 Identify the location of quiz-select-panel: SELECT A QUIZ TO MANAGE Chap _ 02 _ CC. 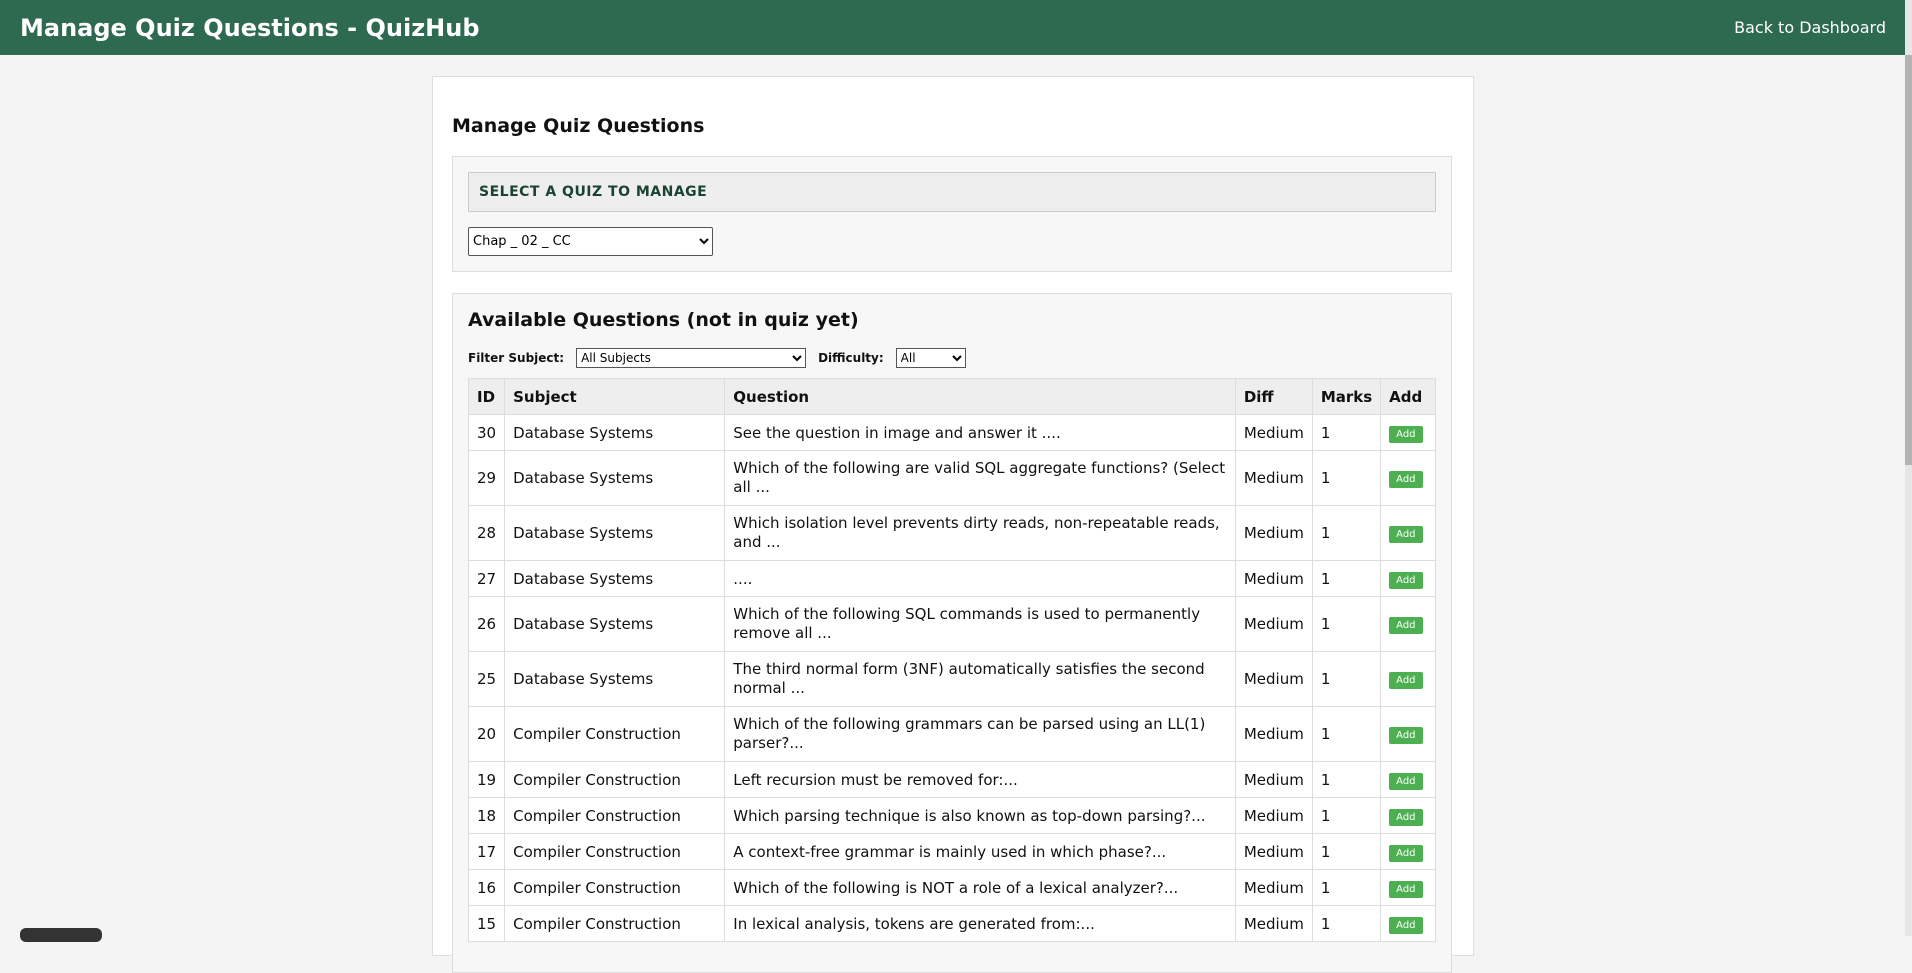
(952, 214).